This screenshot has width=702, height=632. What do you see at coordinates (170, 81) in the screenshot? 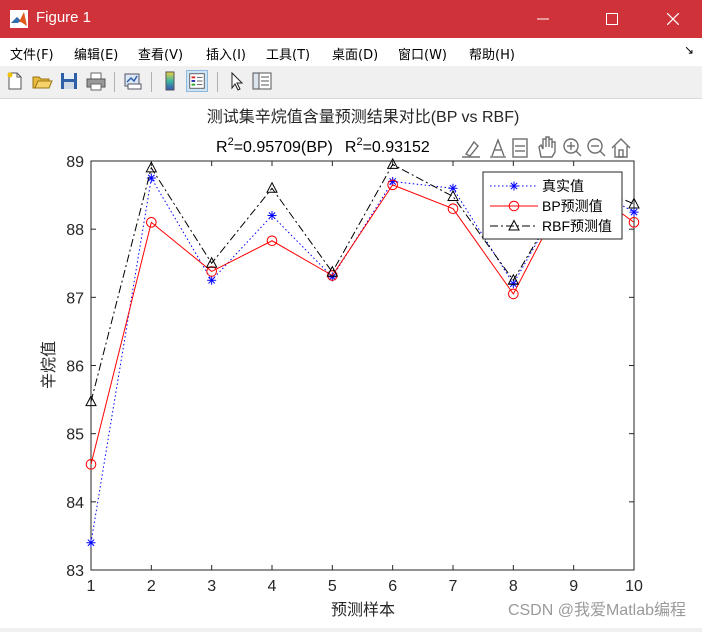
I see `colorbar-icon` at bounding box center [170, 81].